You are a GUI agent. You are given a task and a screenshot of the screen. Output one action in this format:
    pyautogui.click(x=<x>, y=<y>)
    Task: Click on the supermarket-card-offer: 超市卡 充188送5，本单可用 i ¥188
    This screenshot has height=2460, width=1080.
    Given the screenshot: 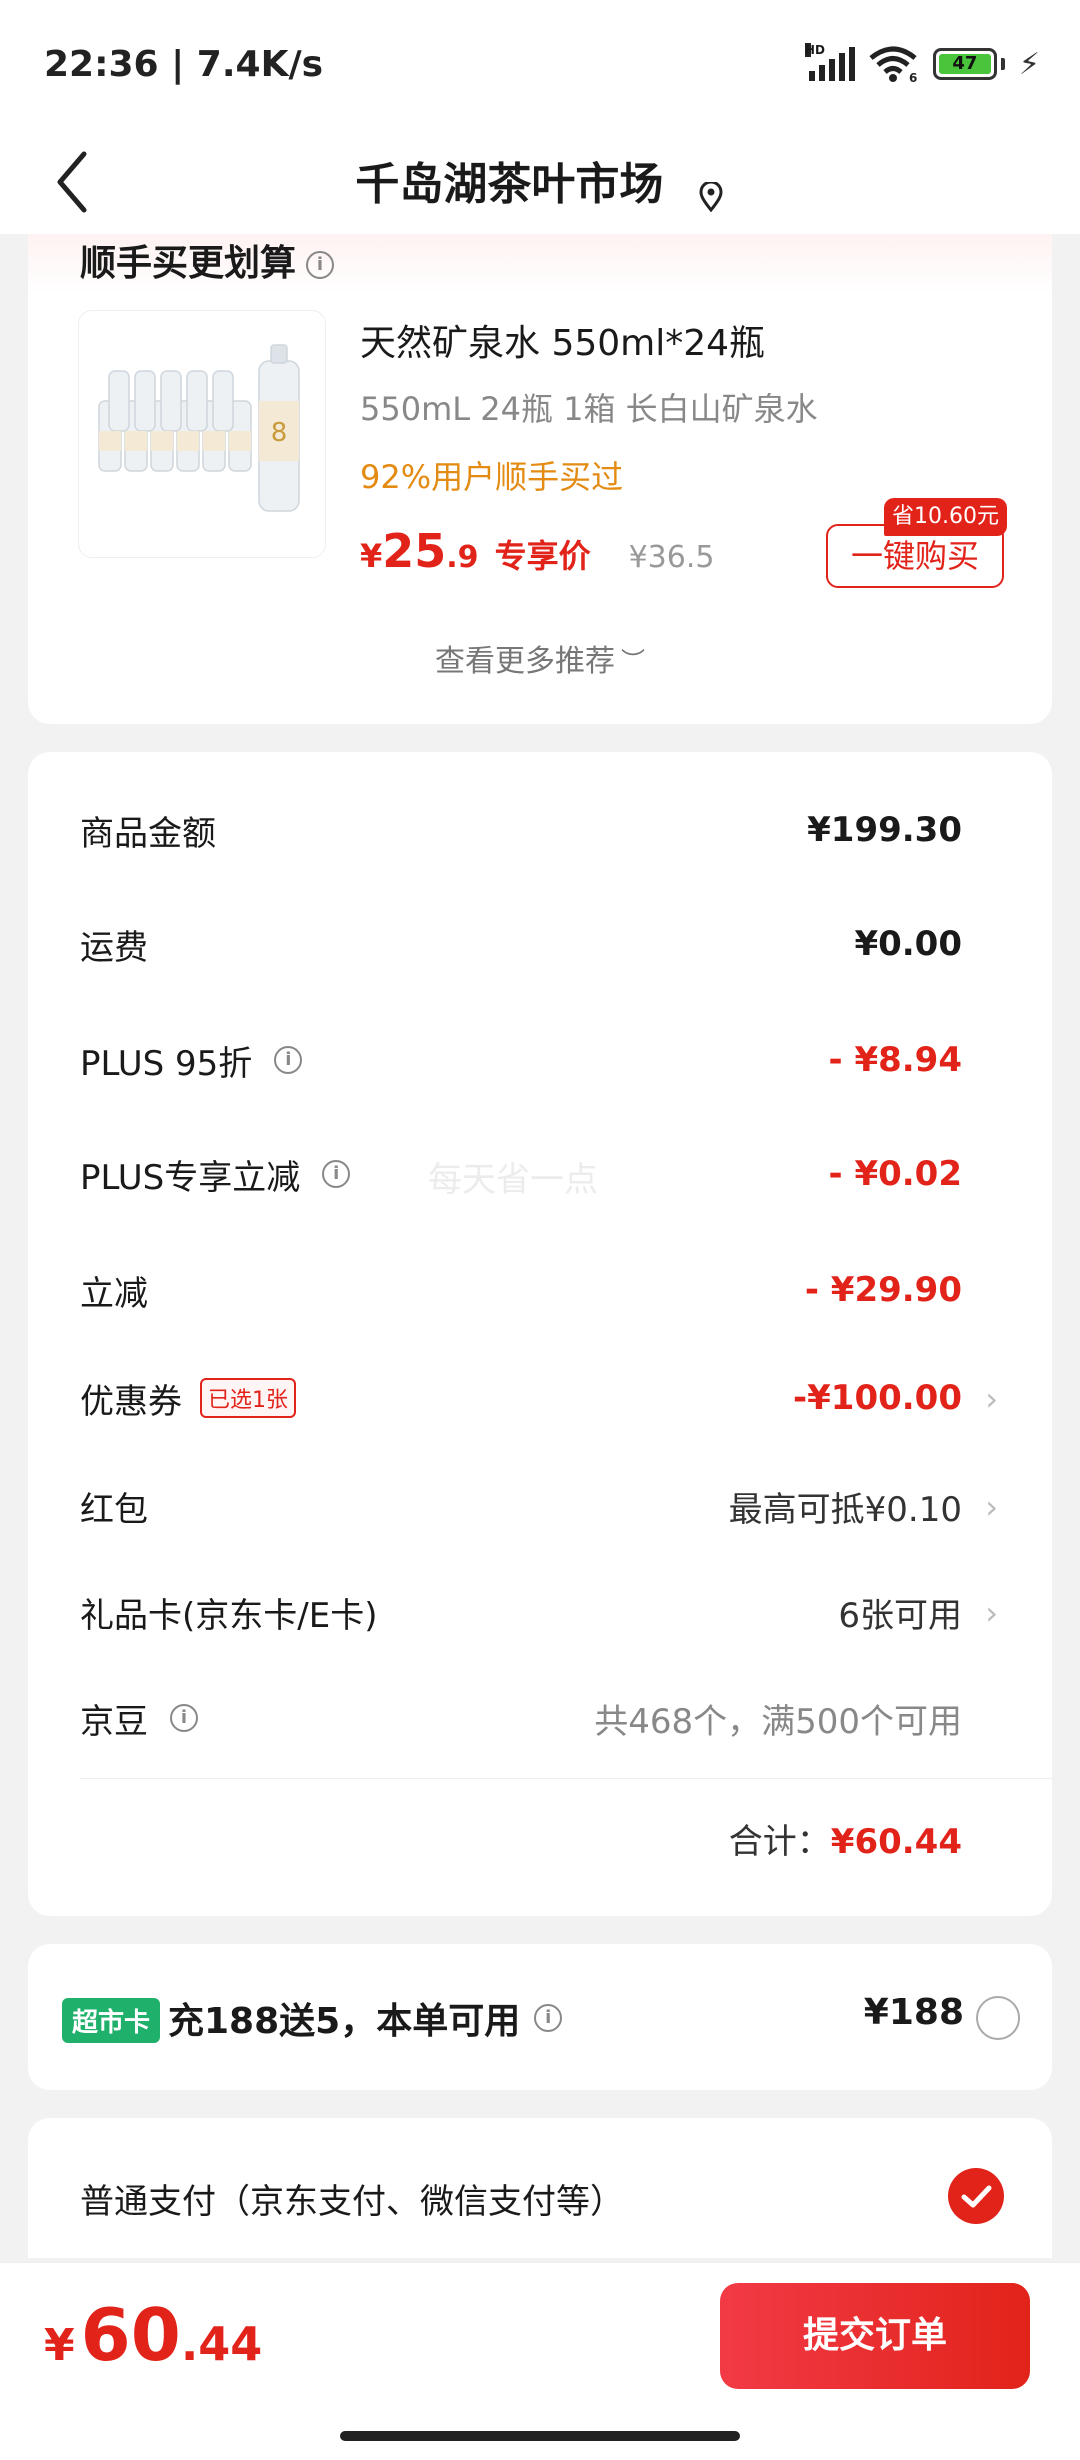 What is the action you would take?
    pyautogui.click(x=540, y=2017)
    